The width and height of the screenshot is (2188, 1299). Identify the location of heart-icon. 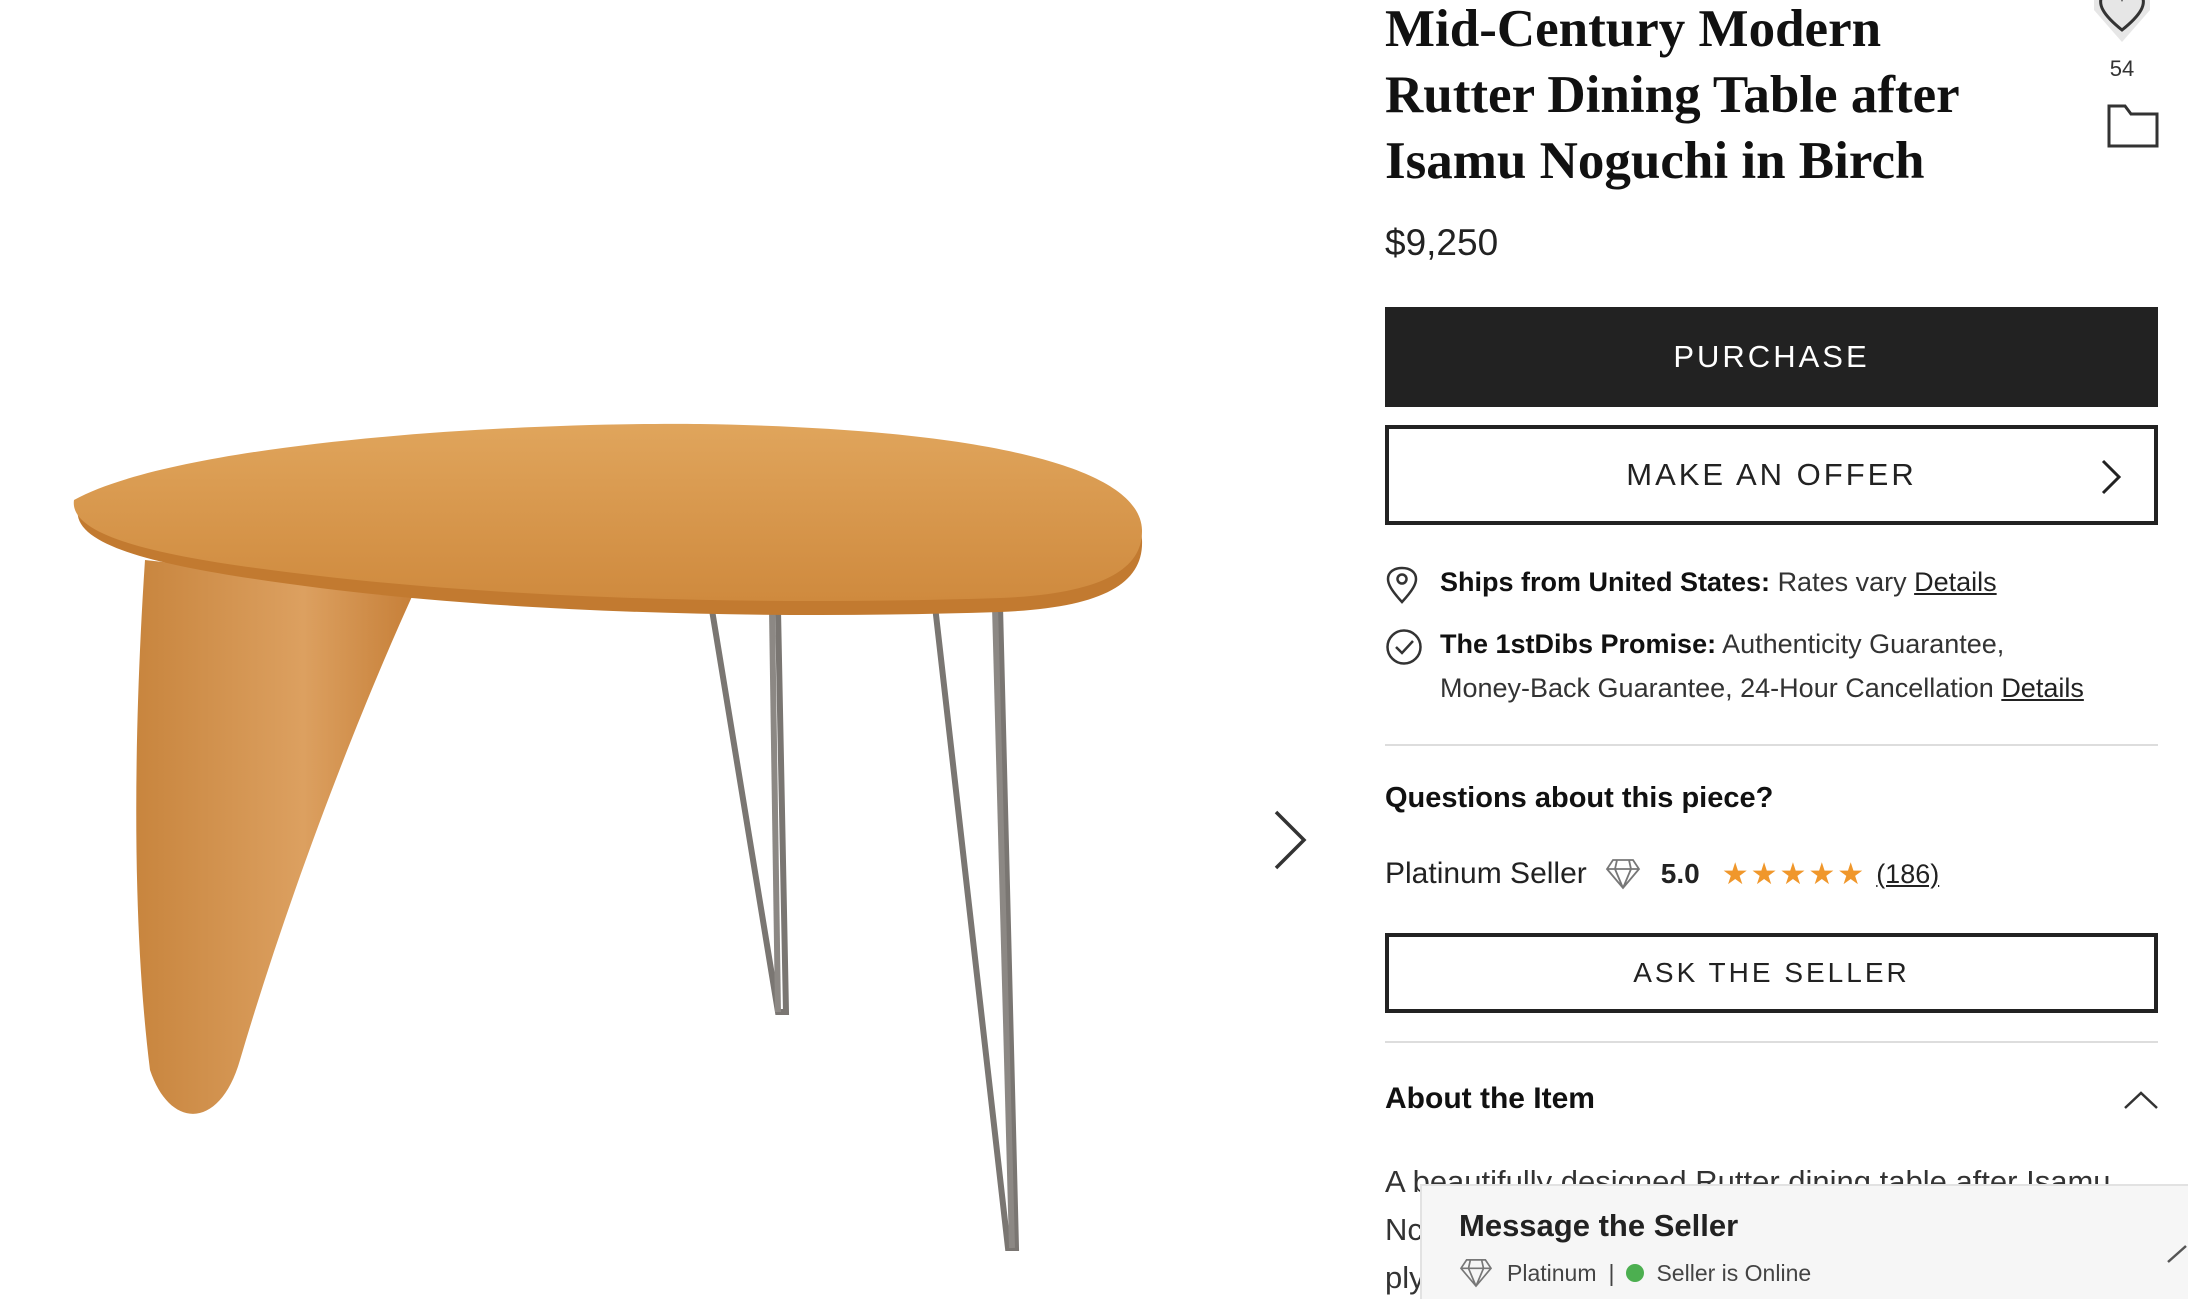
(2122, 21).